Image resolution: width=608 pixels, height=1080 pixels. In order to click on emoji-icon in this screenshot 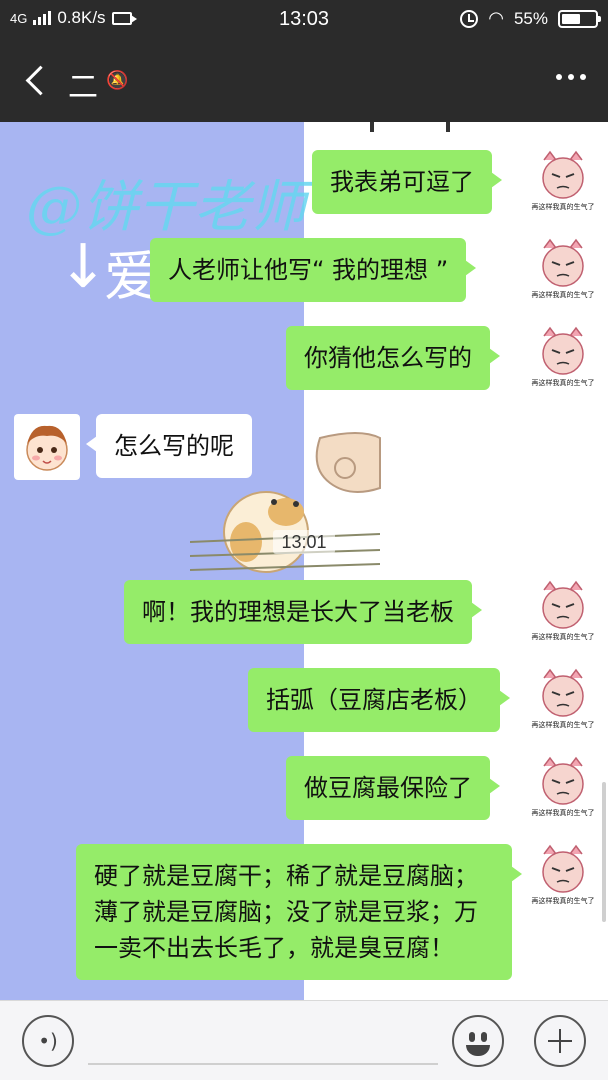, I will do `click(478, 1041)`.